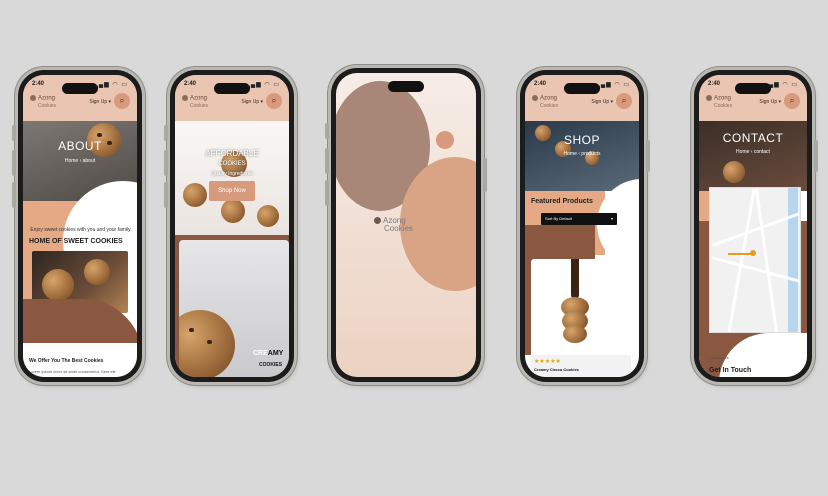  Describe the element at coordinates (753, 138) in the screenshot. I see `page-title: CONTACT` at that location.